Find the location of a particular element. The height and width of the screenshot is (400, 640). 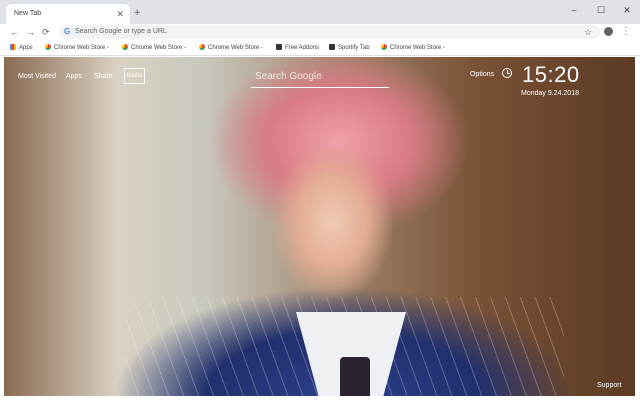

clock-icon is located at coordinates (507, 73).